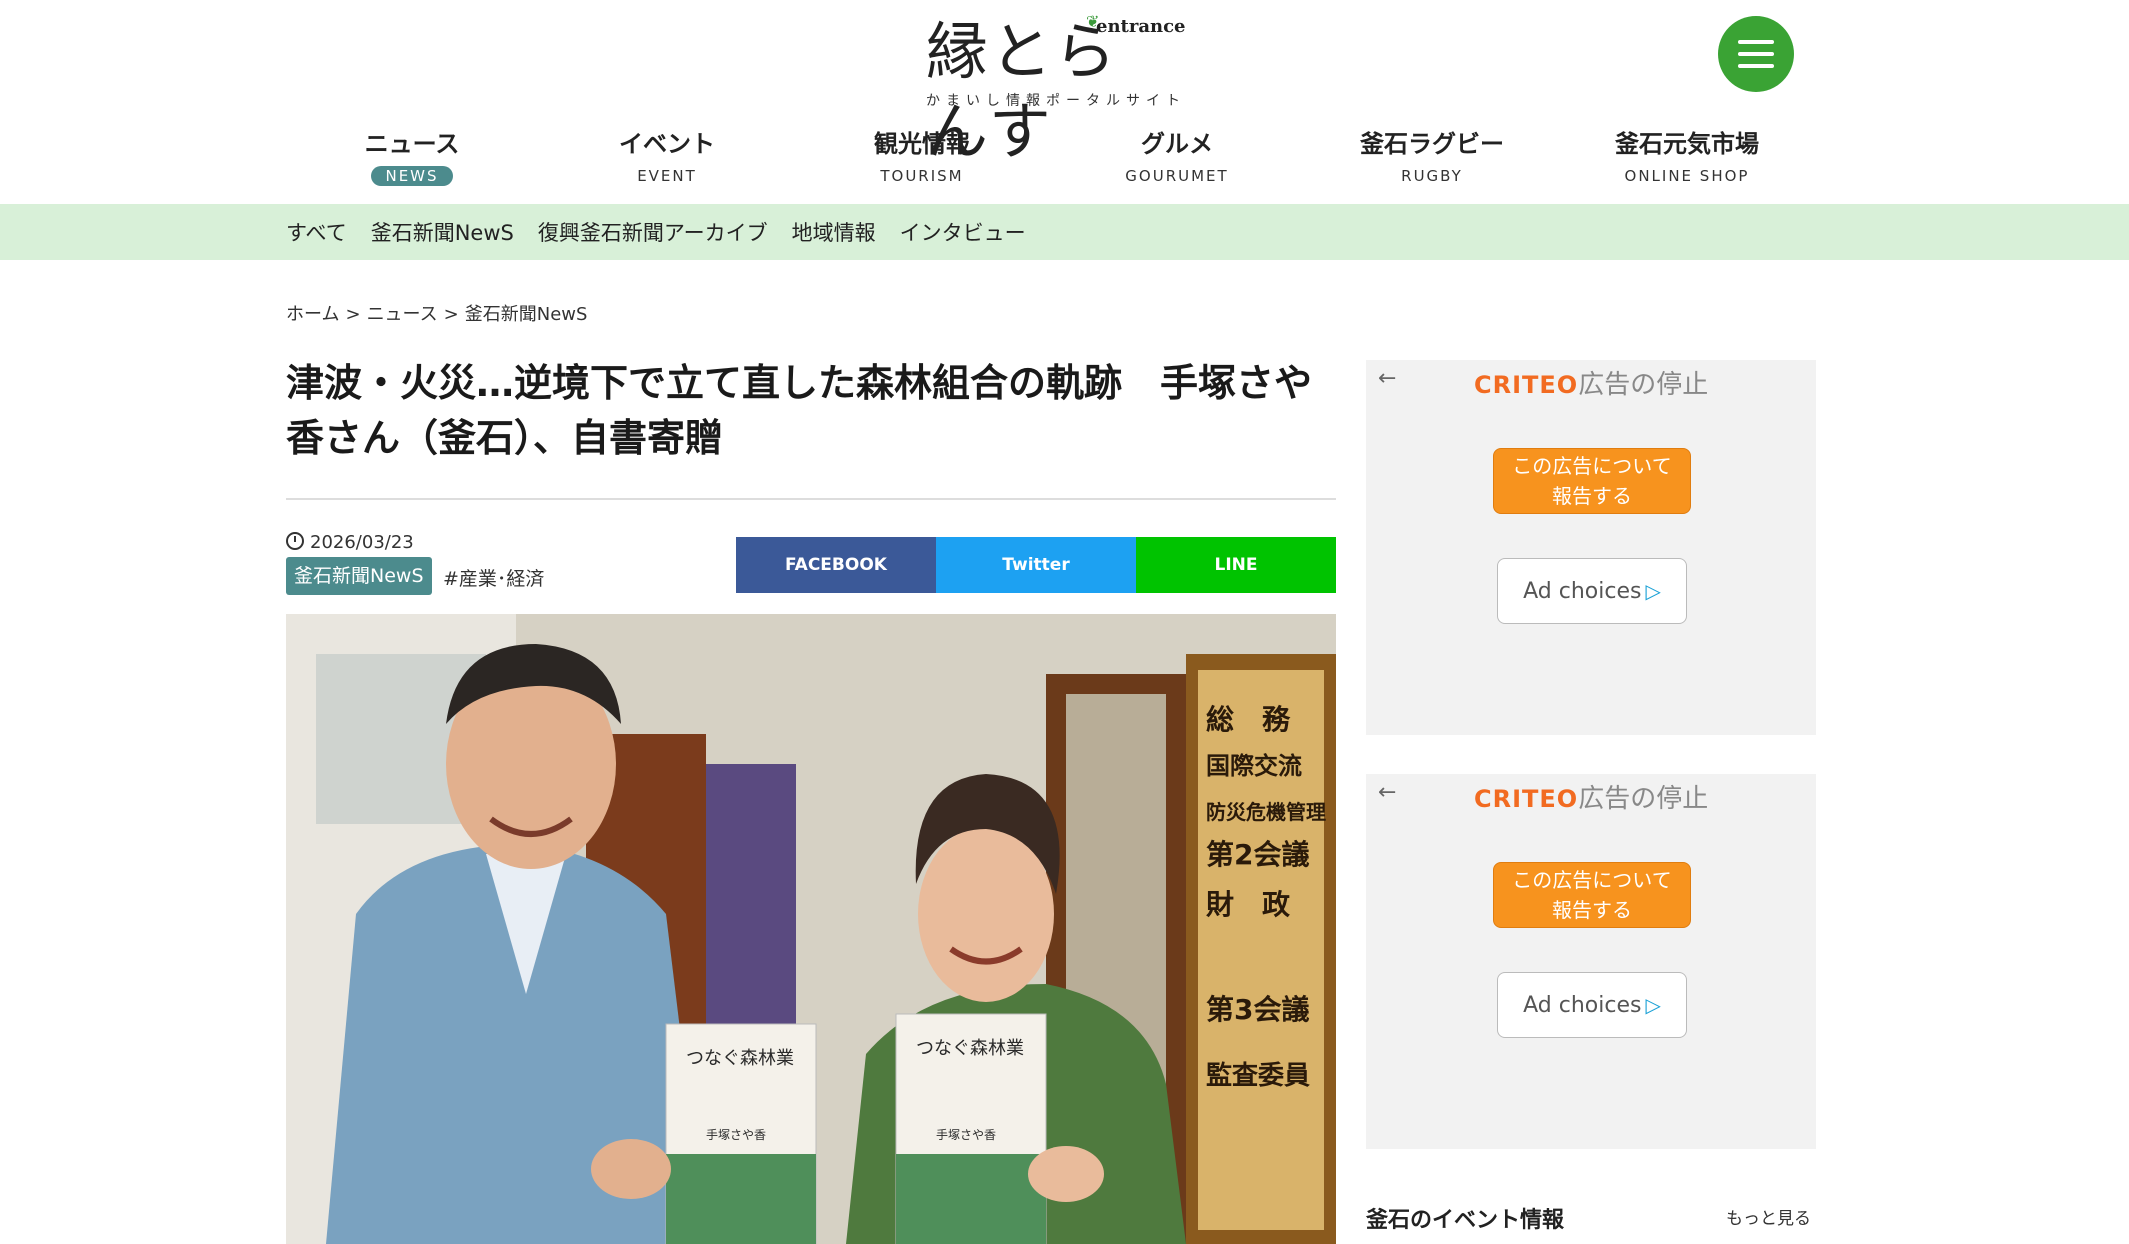 This screenshot has width=2129, height=1244. I want to click on sign-text: 第3会議, so click(1257, 1009).